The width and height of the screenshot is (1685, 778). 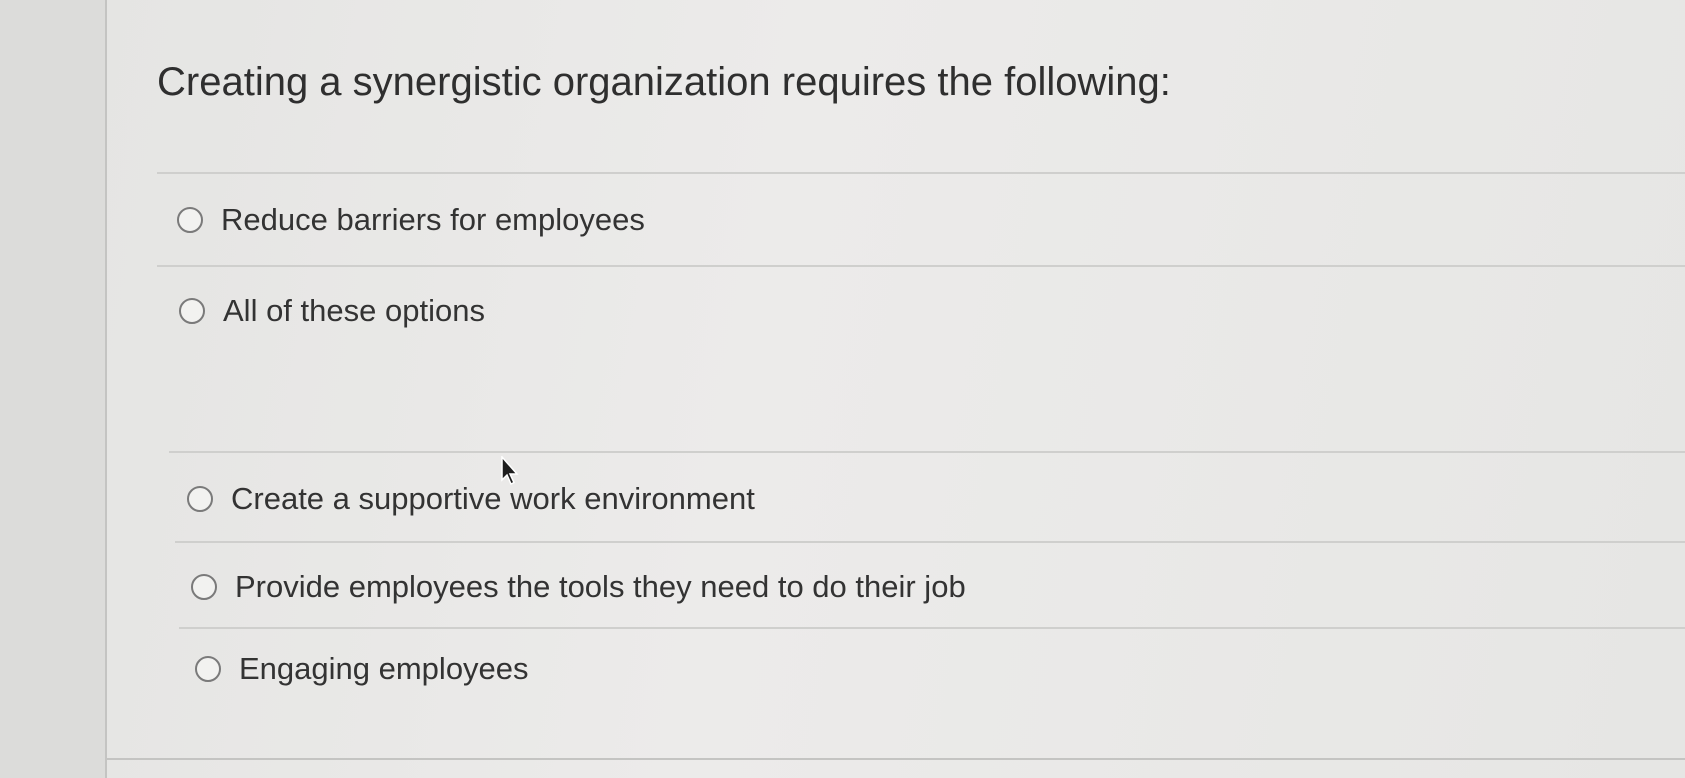 I want to click on left-gutter, so click(x=53, y=389).